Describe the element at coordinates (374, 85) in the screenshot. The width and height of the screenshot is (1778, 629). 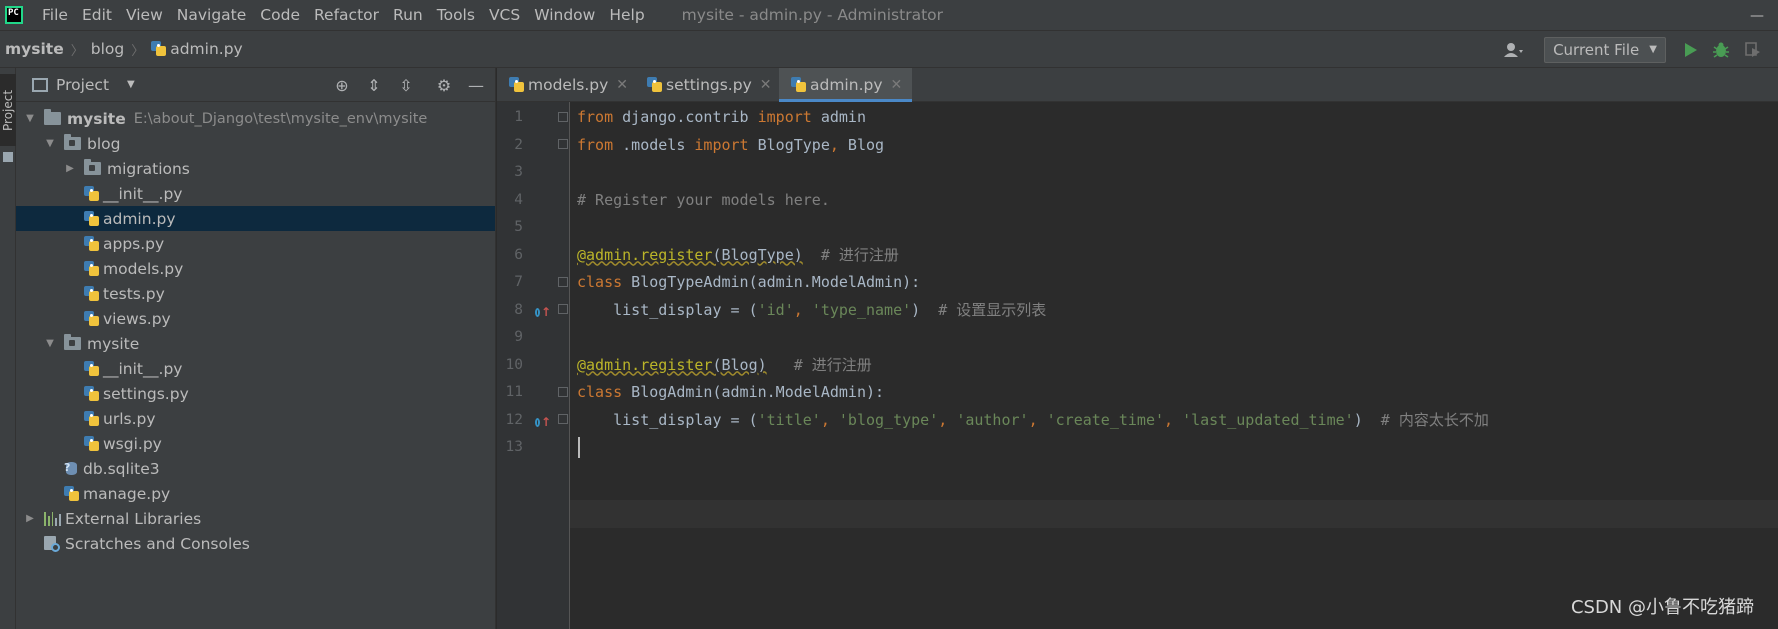
I see `expand-all-icon: ⇕` at that location.